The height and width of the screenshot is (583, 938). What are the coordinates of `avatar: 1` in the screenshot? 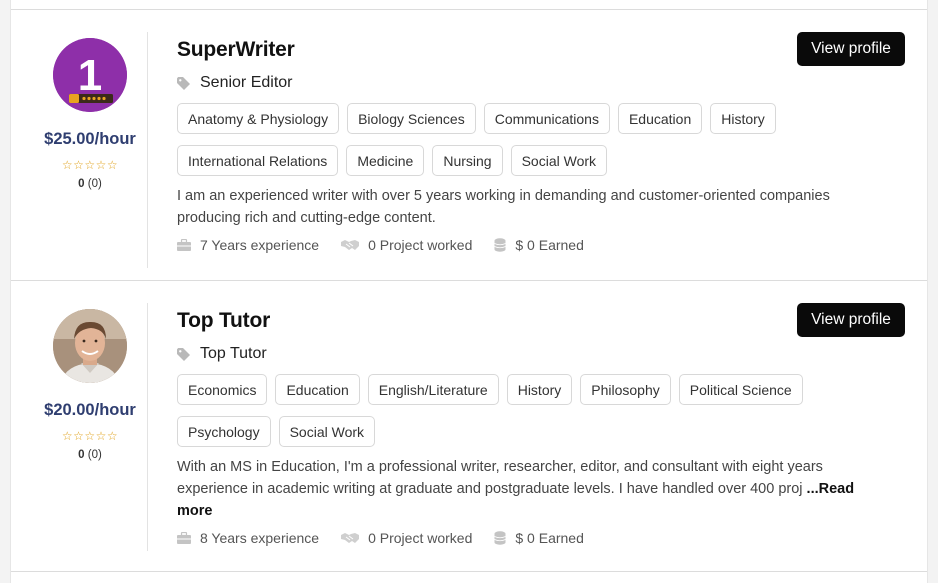 It's located at (90, 75).